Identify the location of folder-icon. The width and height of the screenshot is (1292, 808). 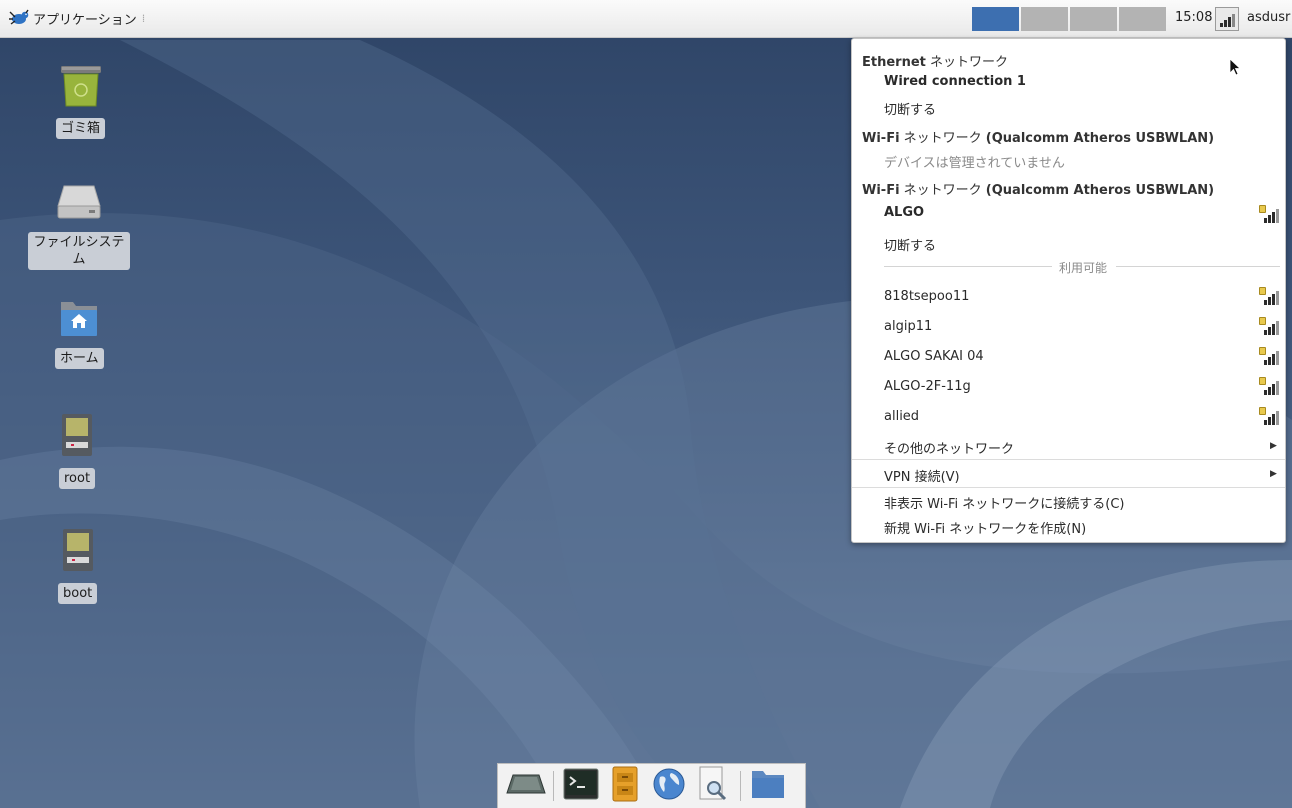
(768, 786).